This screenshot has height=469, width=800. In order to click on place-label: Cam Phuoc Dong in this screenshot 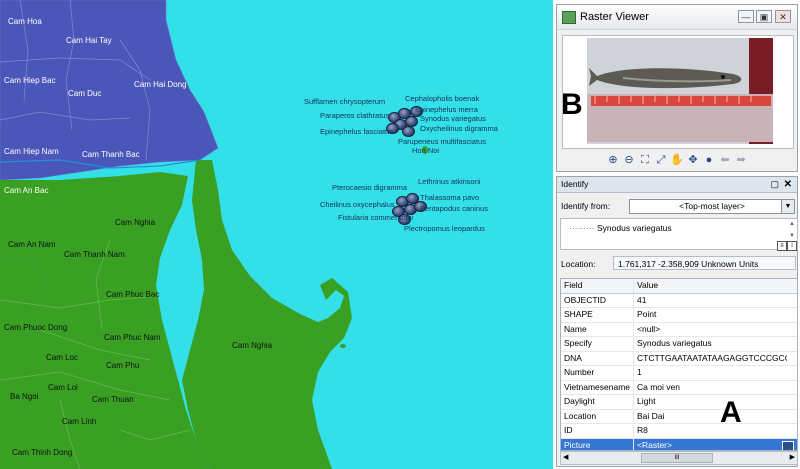, I will do `click(36, 327)`.